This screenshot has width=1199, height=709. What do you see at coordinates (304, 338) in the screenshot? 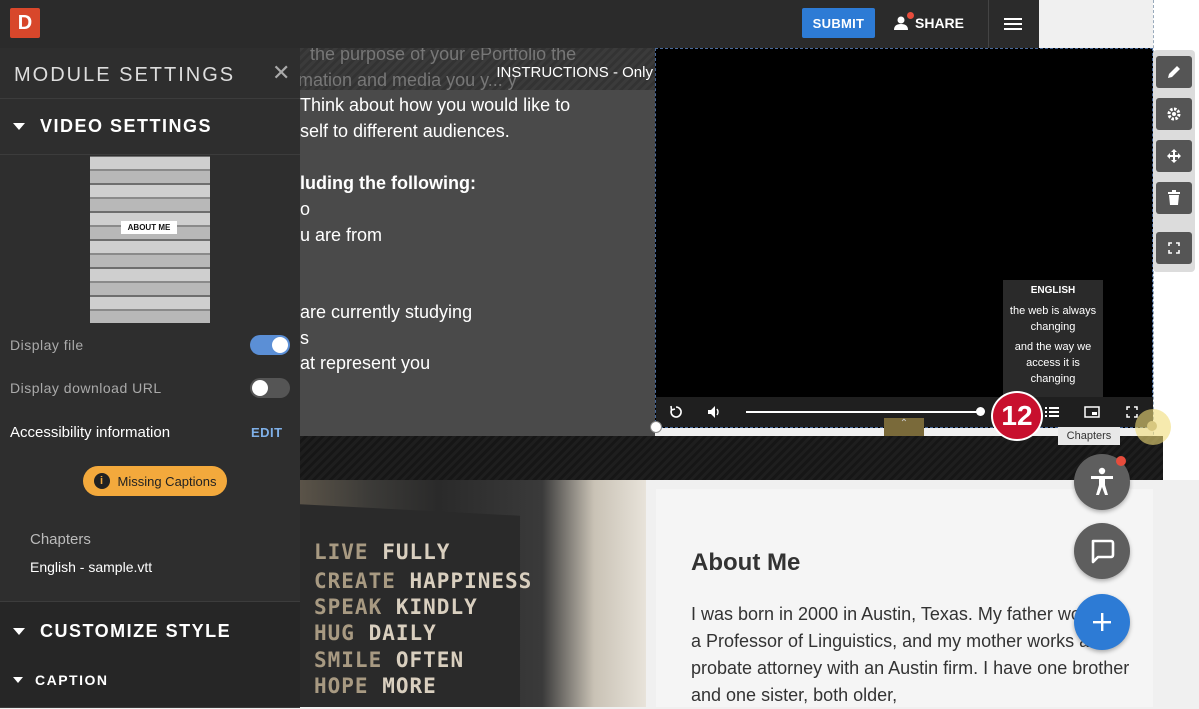
I see `text-line: s` at bounding box center [304, 338].